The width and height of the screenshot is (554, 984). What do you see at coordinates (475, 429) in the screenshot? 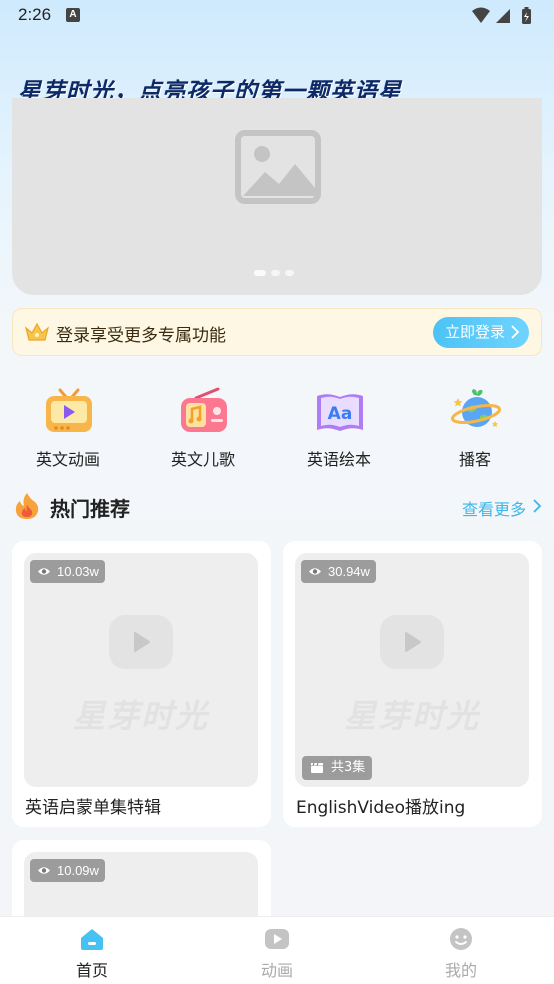
I see `category-podcast: 播客` at bounding box center [475, 429].